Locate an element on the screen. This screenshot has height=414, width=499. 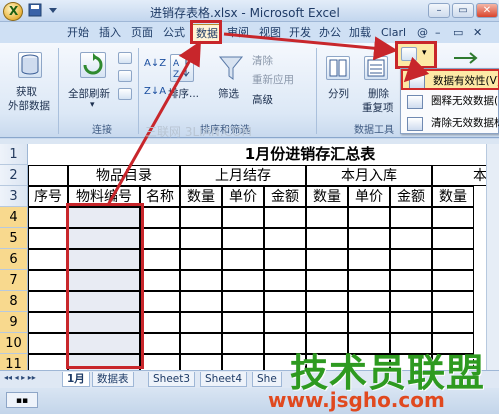
arrow-to-validation-button is located at coordinates (310, 46).